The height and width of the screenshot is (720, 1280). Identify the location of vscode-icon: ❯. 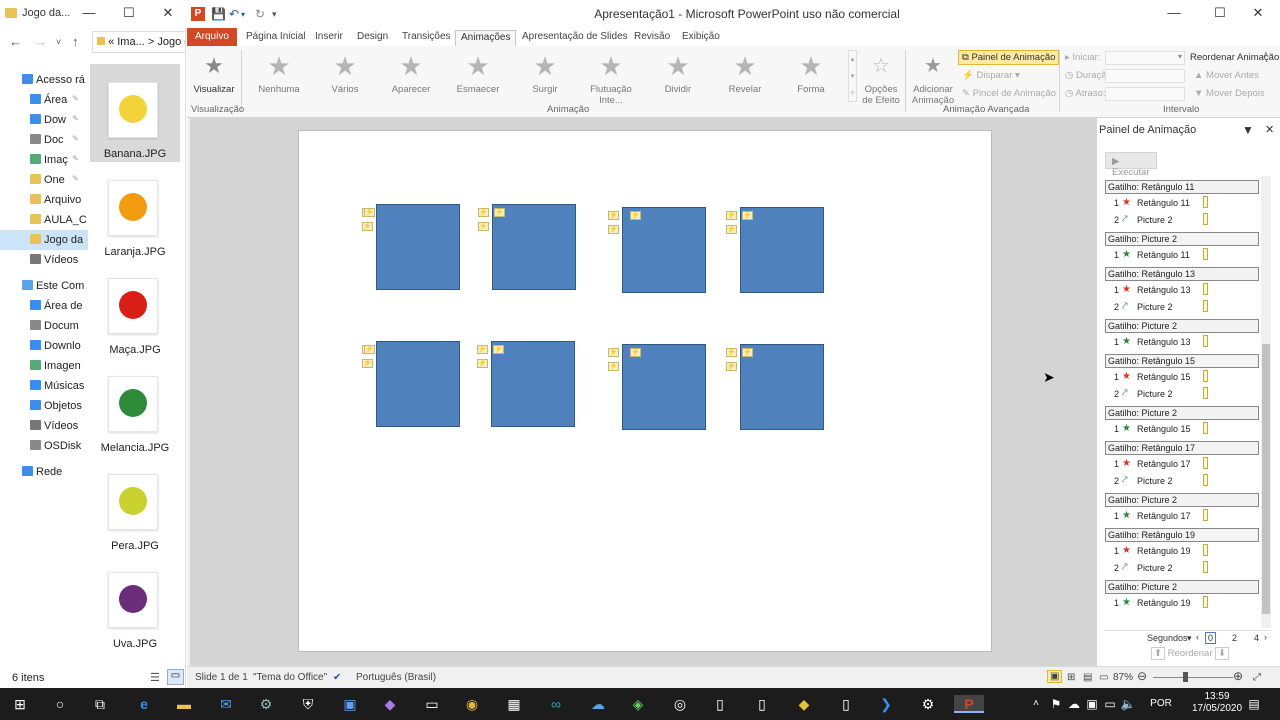
(886, 704).